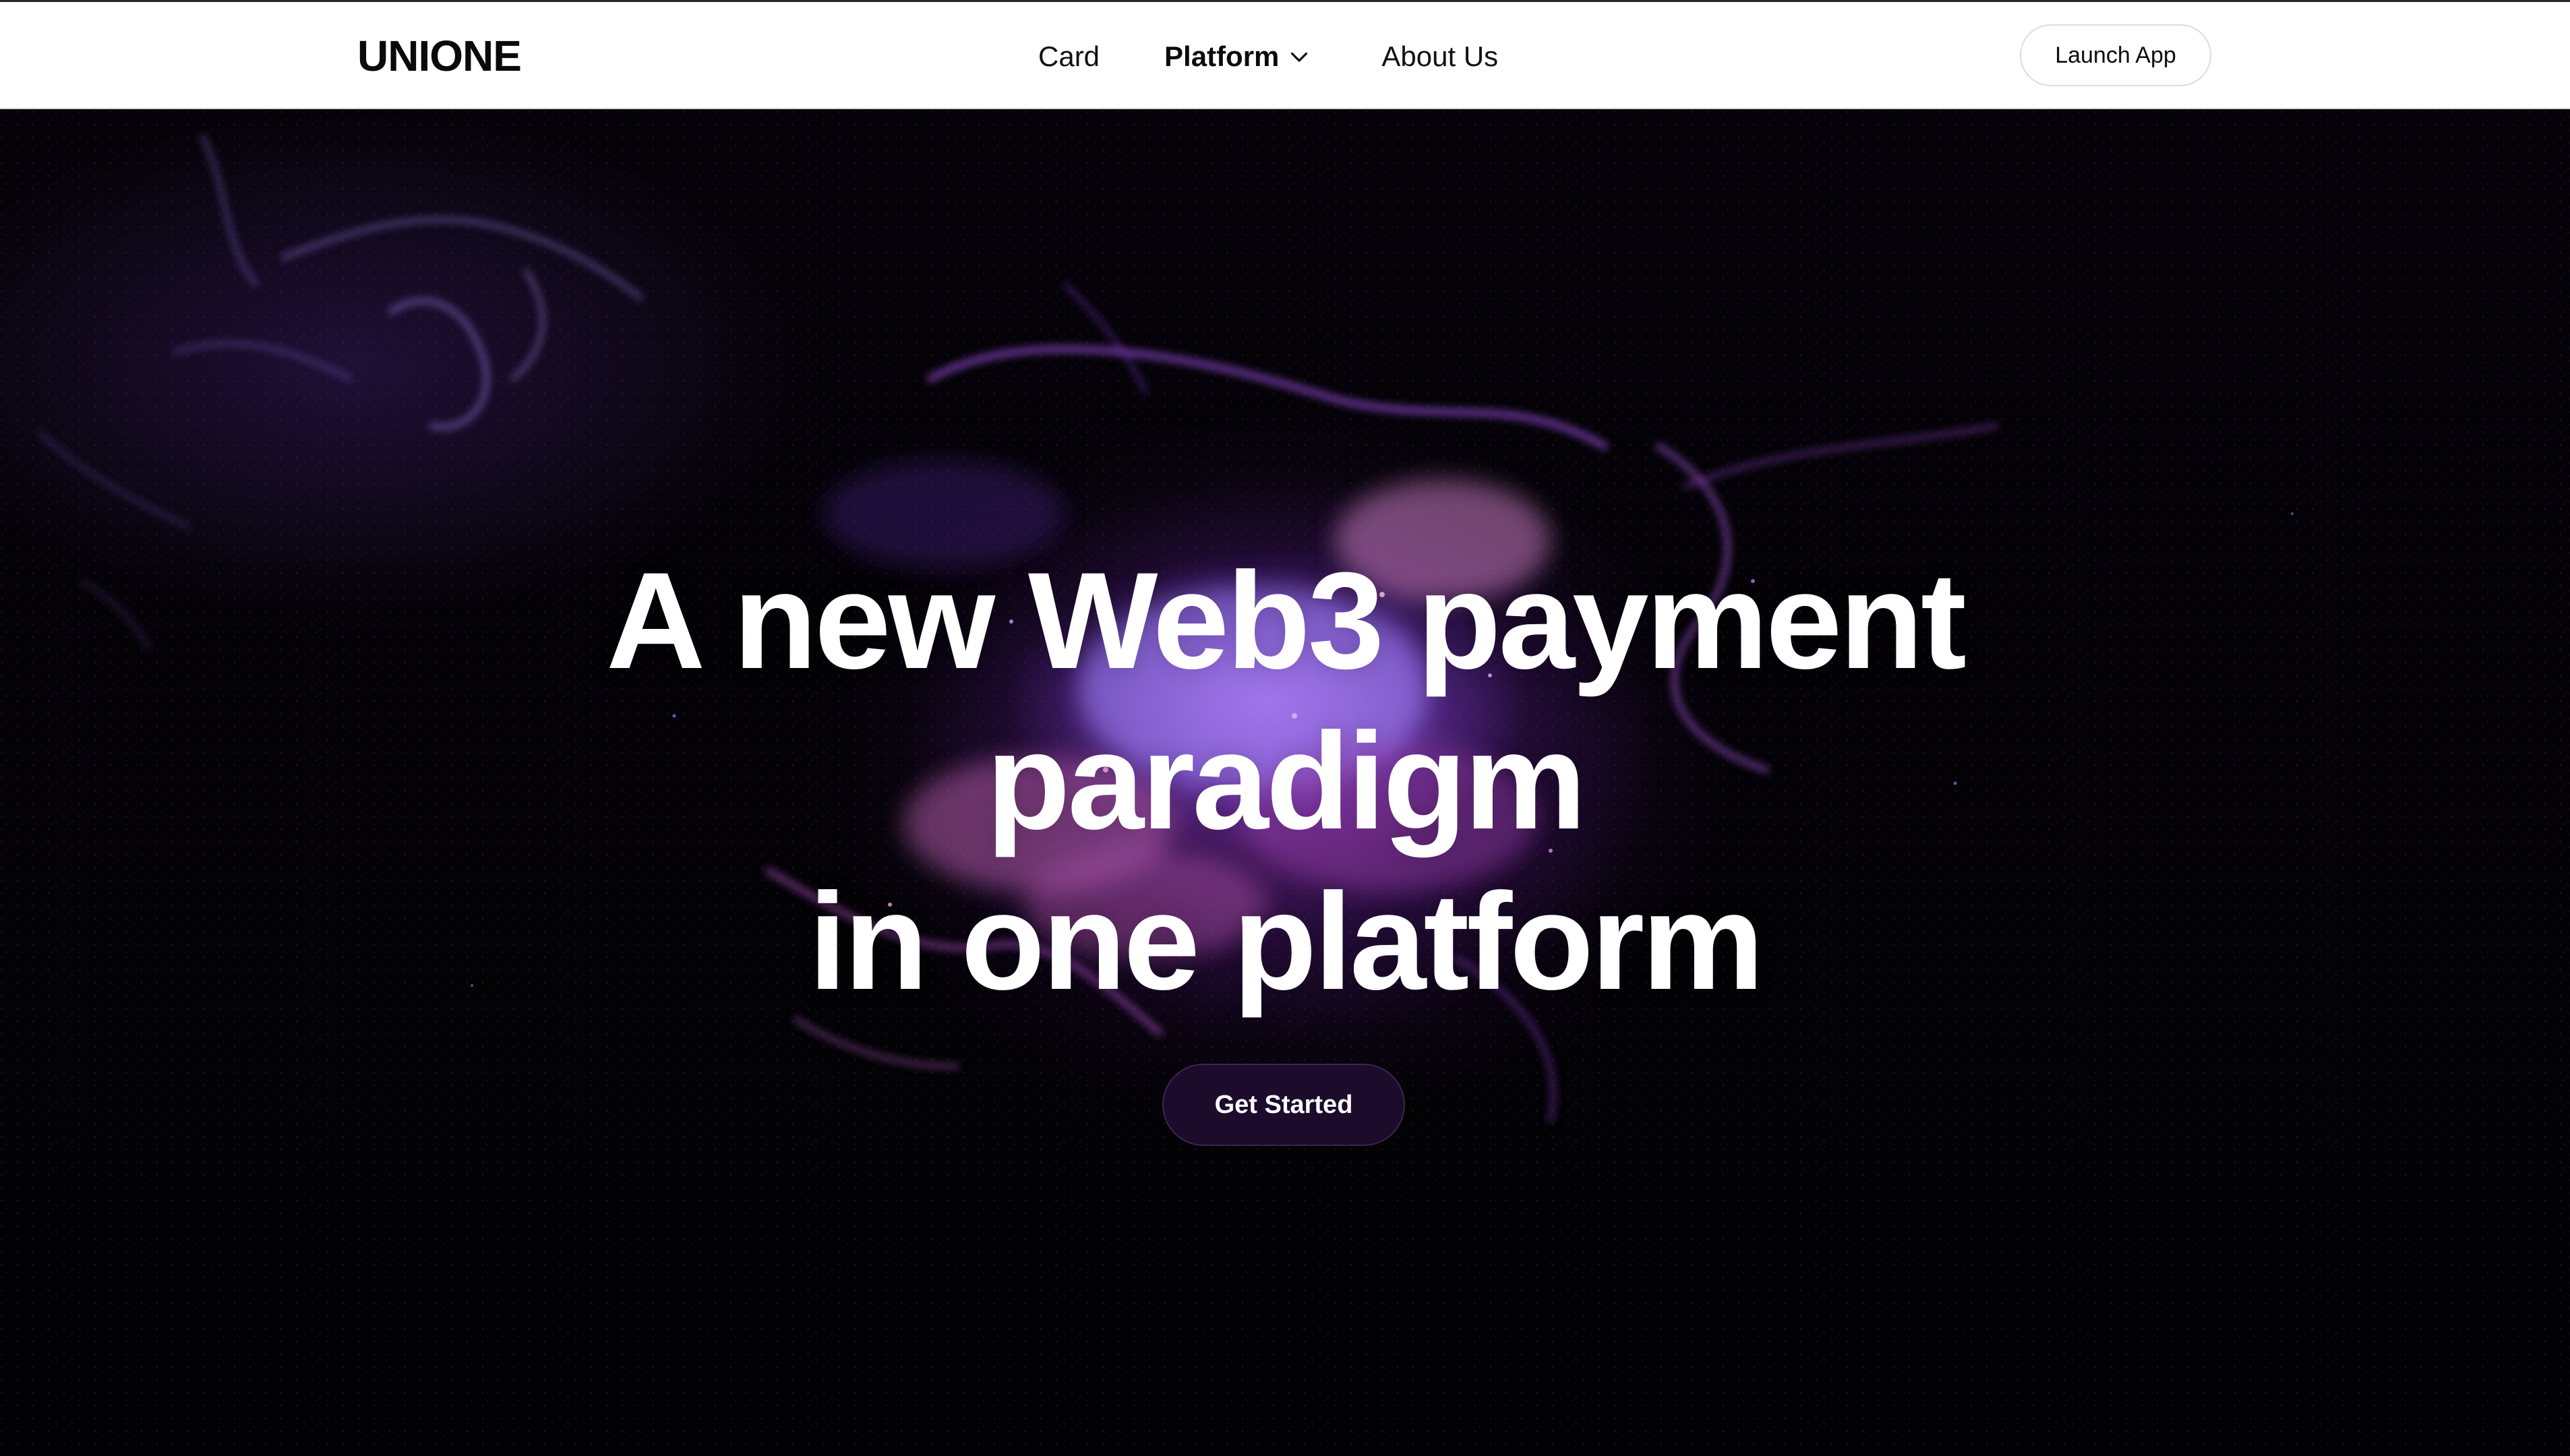 Image resolution: width=2570 pixels, height=1456 pixels. I want to click on brand-logo: UNIONE, so click(439, 56).